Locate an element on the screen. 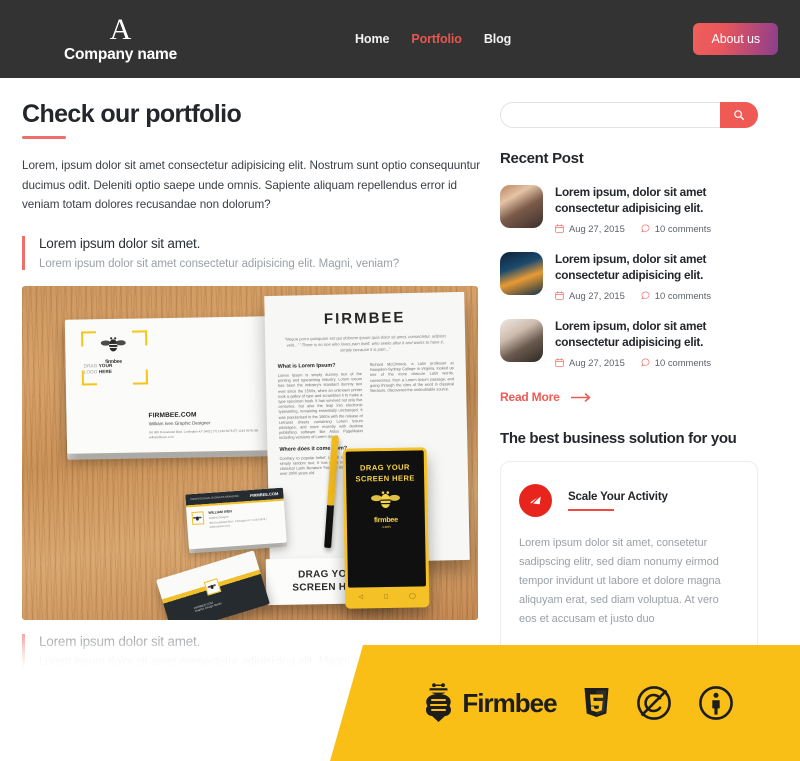 Image resolution: width=800 pixels, height=761 pixels. megaphone-icon is located at coordinates (535, 500).